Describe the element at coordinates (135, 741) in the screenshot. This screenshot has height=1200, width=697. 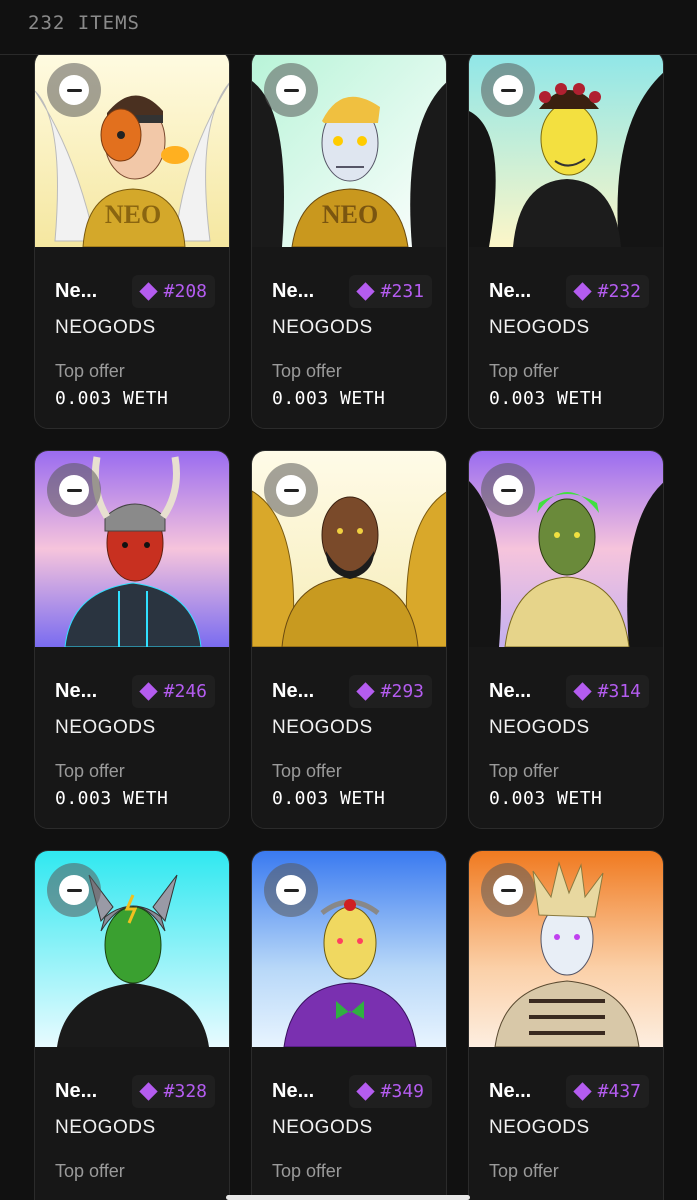
I see `nft-card-info: Ne... #246 NEOGODS Top offer 0.003 WETH` at that location.